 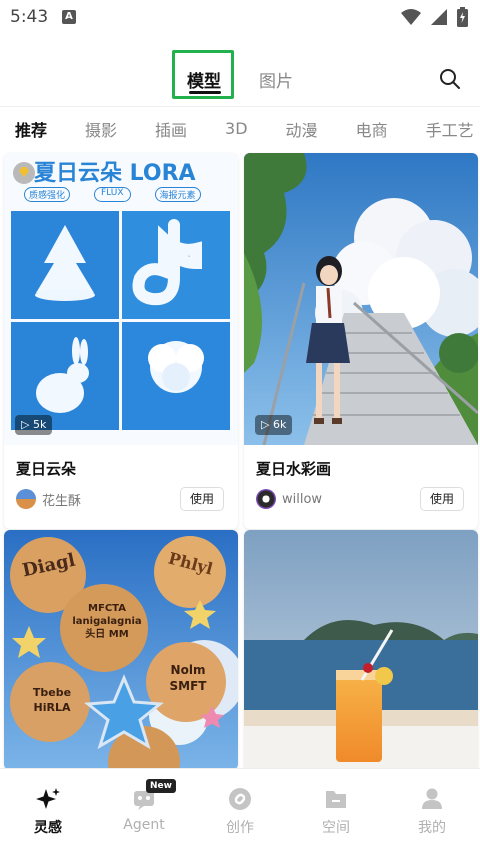 I want to click on nav-profile: 我的, so click(x=432, y=811).